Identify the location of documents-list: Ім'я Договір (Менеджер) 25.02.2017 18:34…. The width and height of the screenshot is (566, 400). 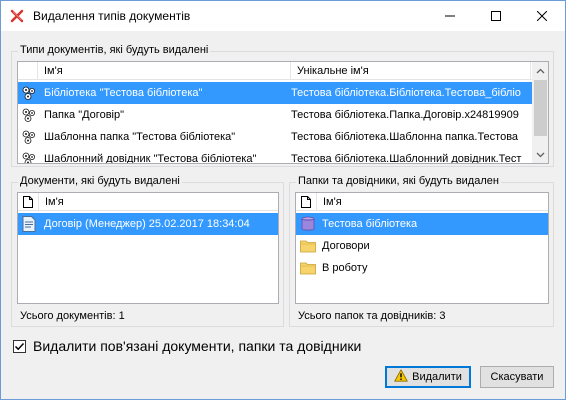
(148, 248).